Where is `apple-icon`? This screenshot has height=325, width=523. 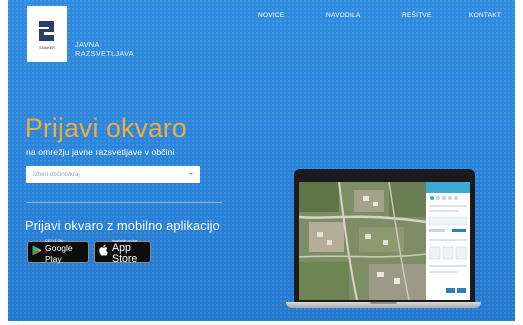
apple-icon is located at coordinates (104, 252).